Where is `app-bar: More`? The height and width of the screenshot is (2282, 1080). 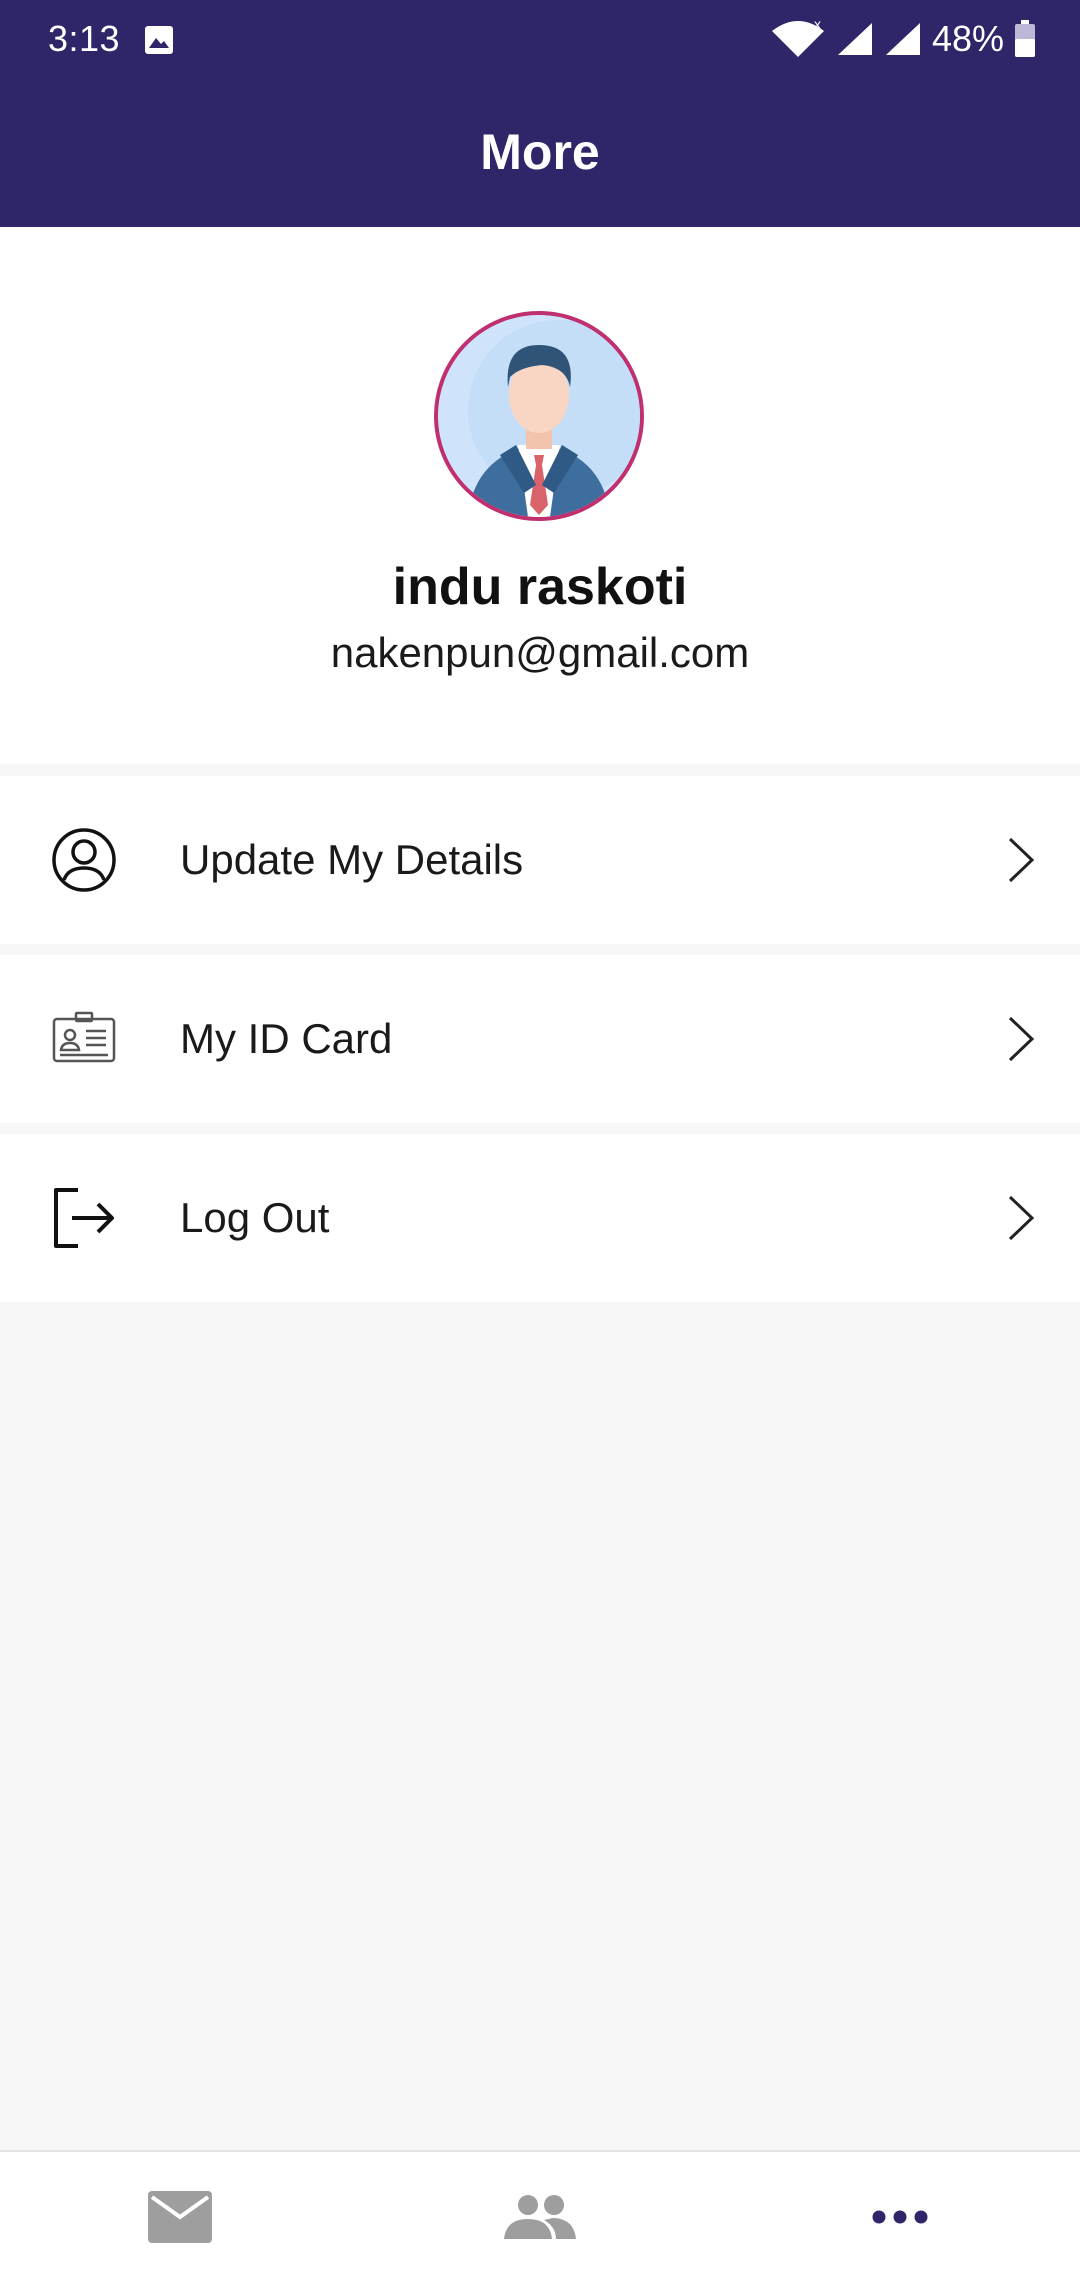 app-bar: More is located at coordinates (540, 153).